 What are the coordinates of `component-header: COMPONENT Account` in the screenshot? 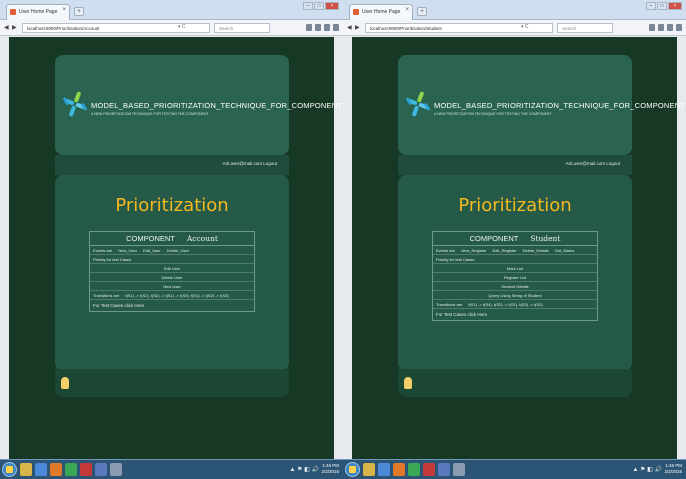 It's located at (172, 239).